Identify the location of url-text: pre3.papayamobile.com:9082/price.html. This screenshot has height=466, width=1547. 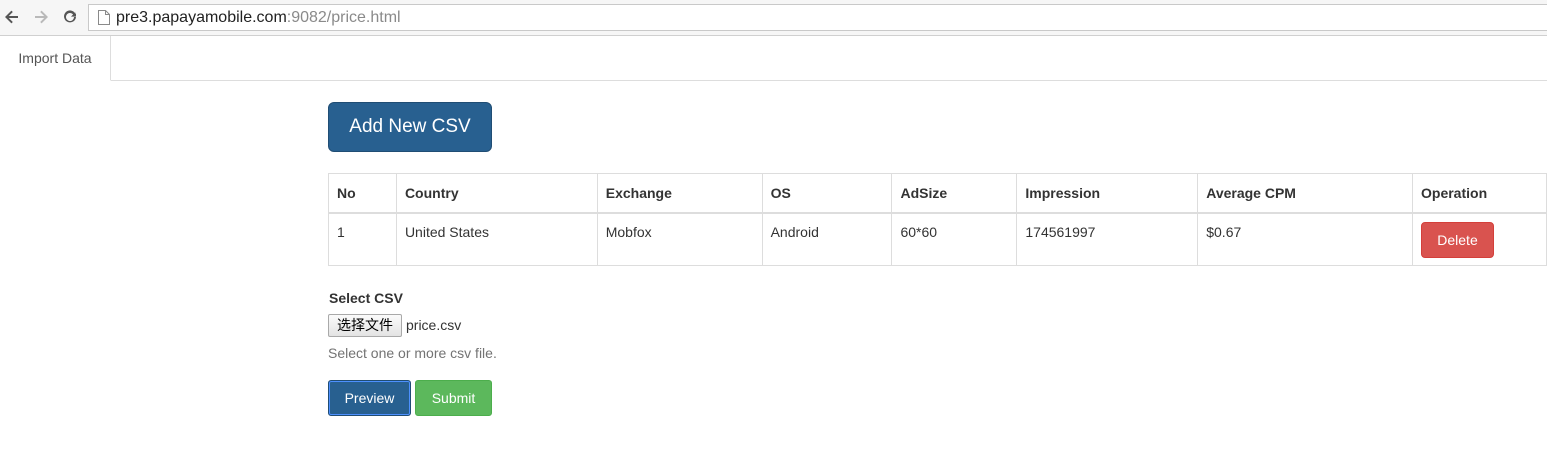
(258, 18).